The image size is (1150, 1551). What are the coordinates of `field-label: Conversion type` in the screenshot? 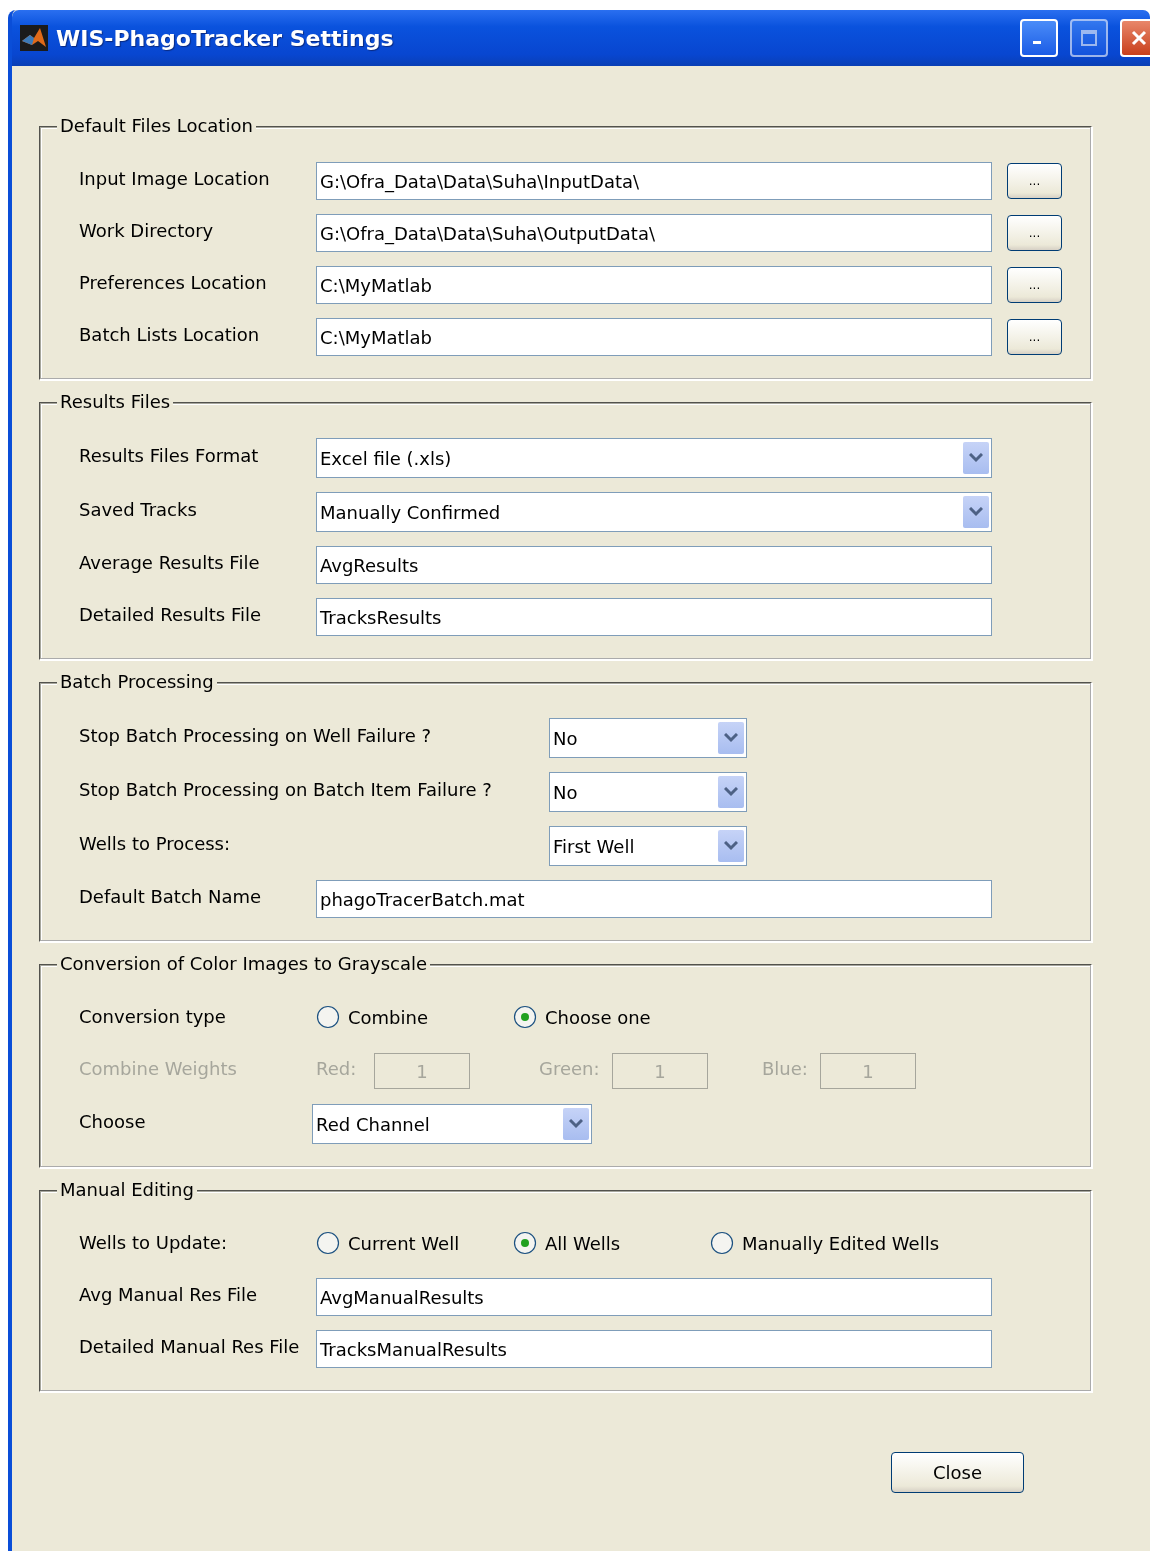 It's located at (153, 1017).